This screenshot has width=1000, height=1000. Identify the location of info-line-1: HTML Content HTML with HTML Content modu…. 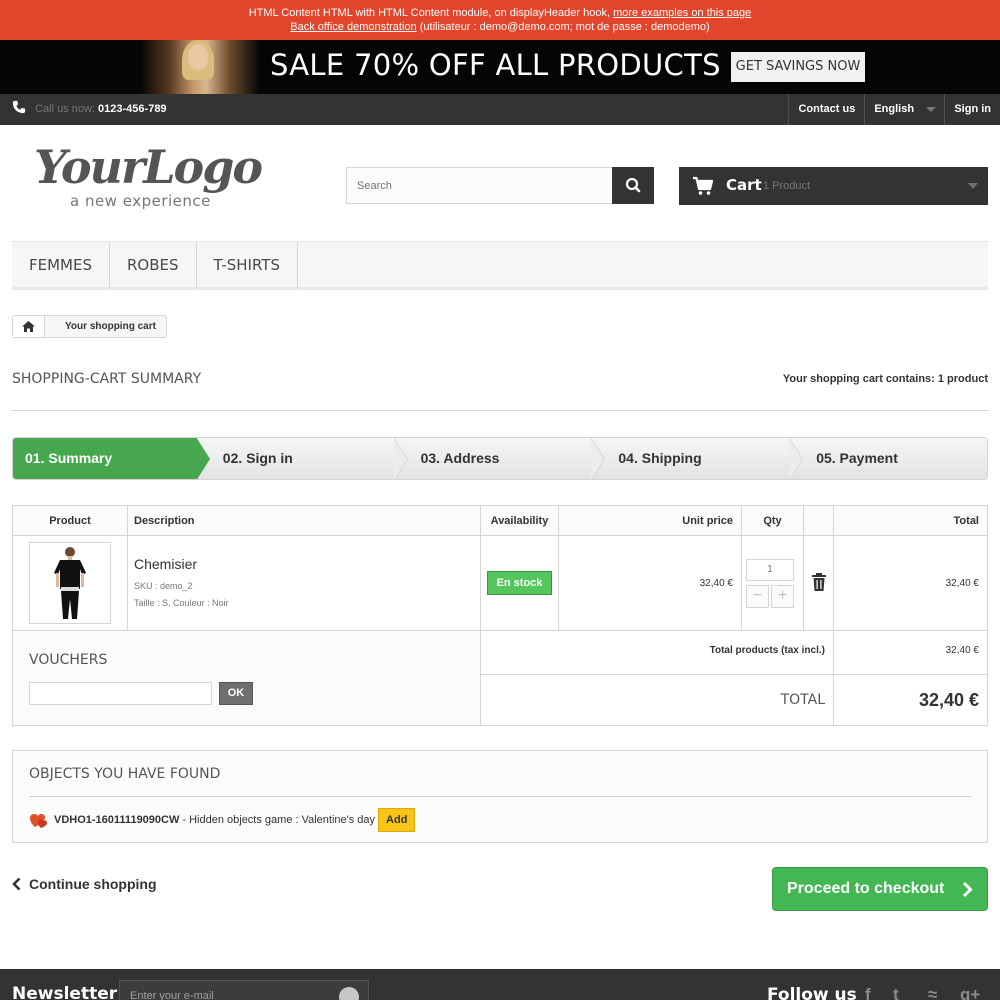
(500, 13).